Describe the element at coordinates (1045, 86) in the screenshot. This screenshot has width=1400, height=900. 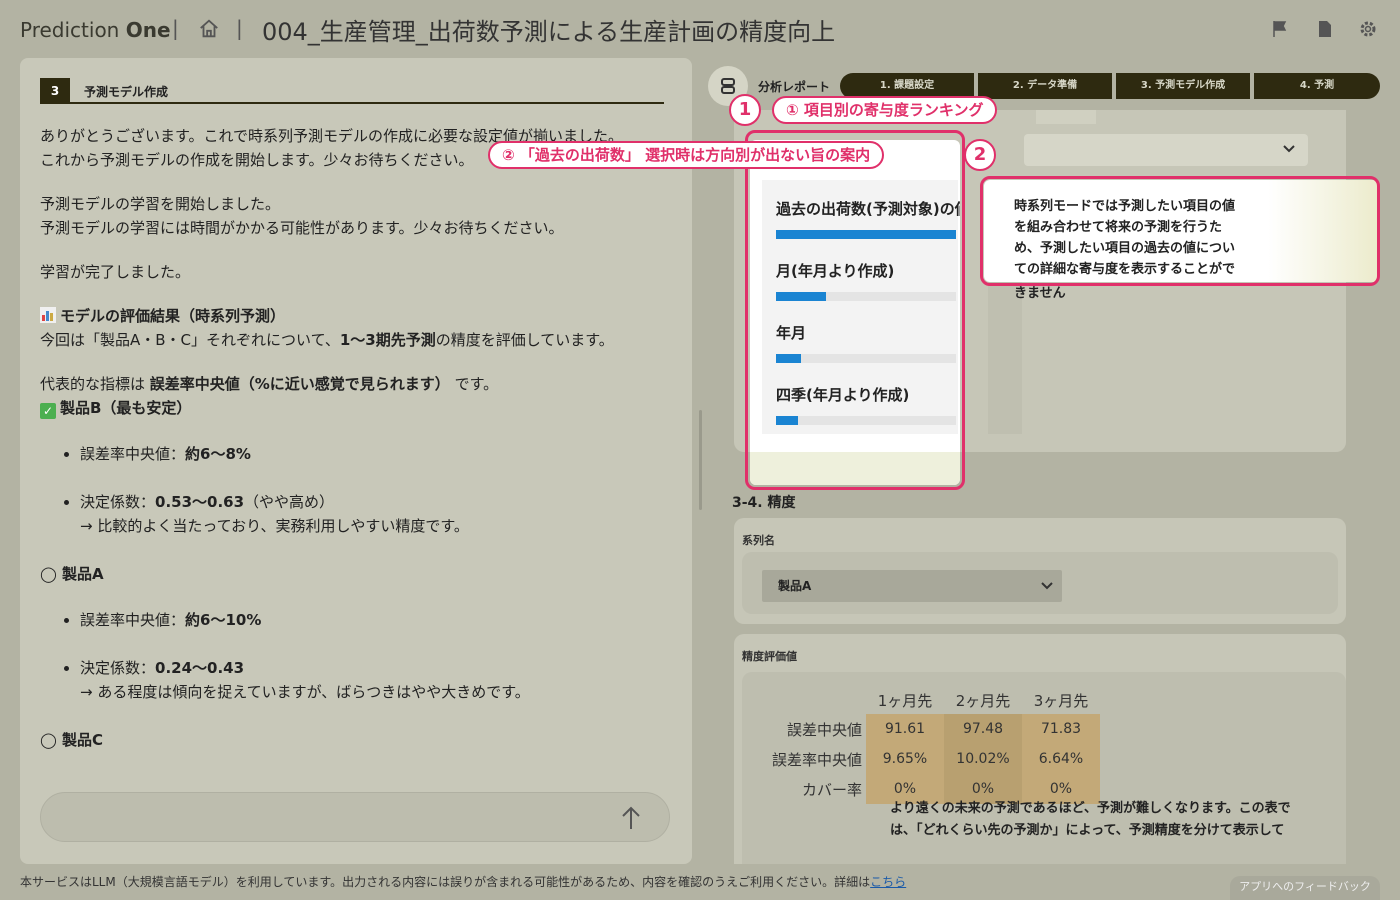
I see `step-tab: 2. データ準備` at that location.